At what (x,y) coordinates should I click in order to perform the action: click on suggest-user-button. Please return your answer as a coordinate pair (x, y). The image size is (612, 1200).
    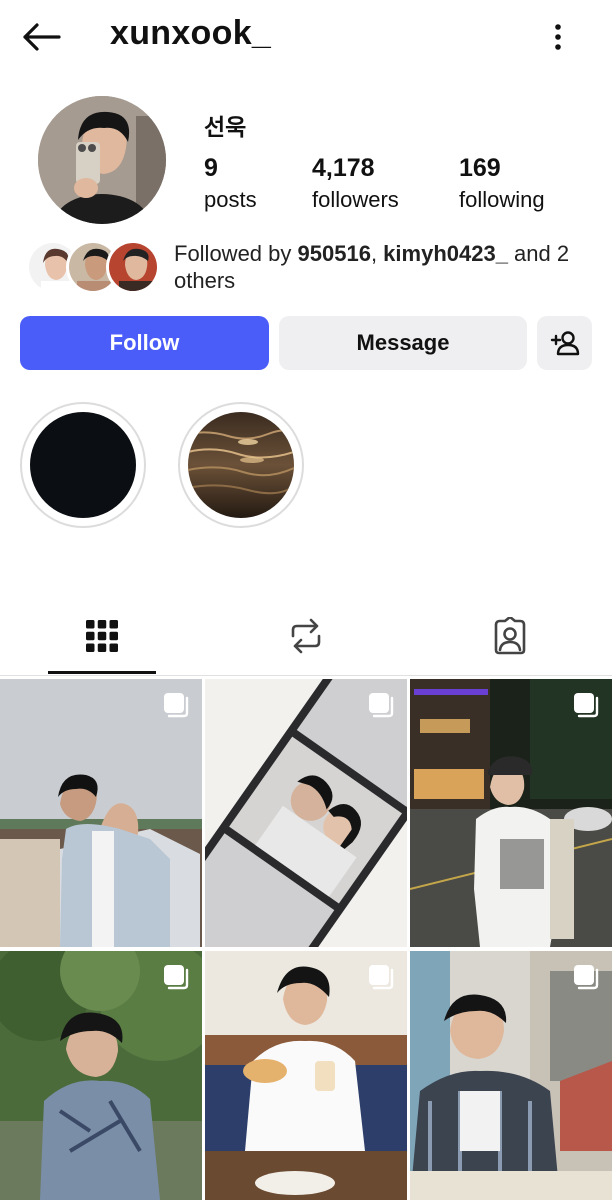
    Looking at the image, I should click on (564, 343).